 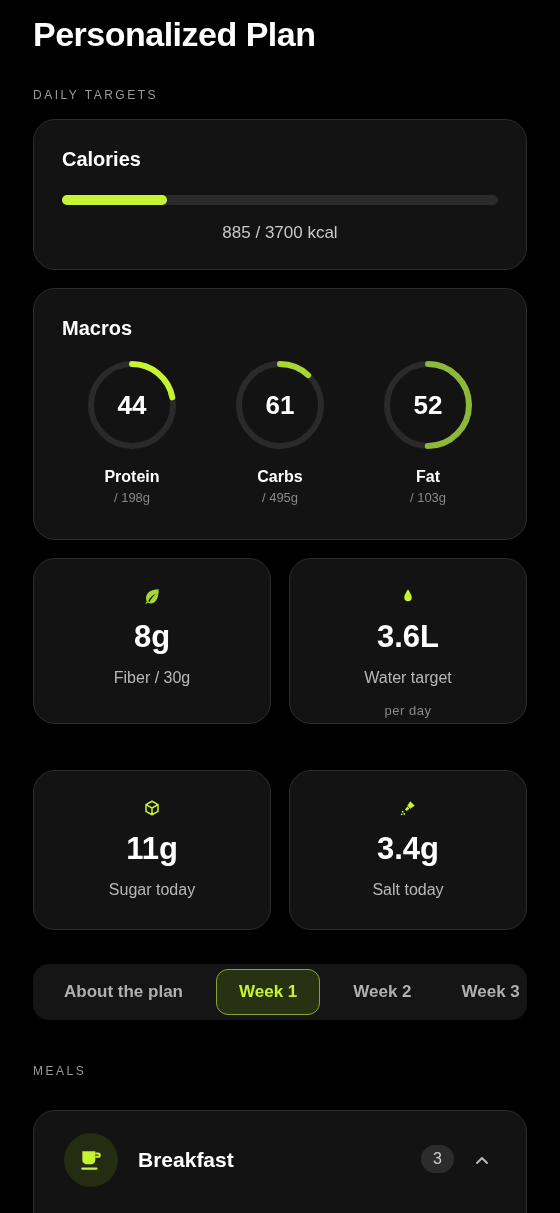 What do you see at coordinates (152, 890) in the screenshot?
I see `stat-label: Sugar today` at bounding box center [152, 890].